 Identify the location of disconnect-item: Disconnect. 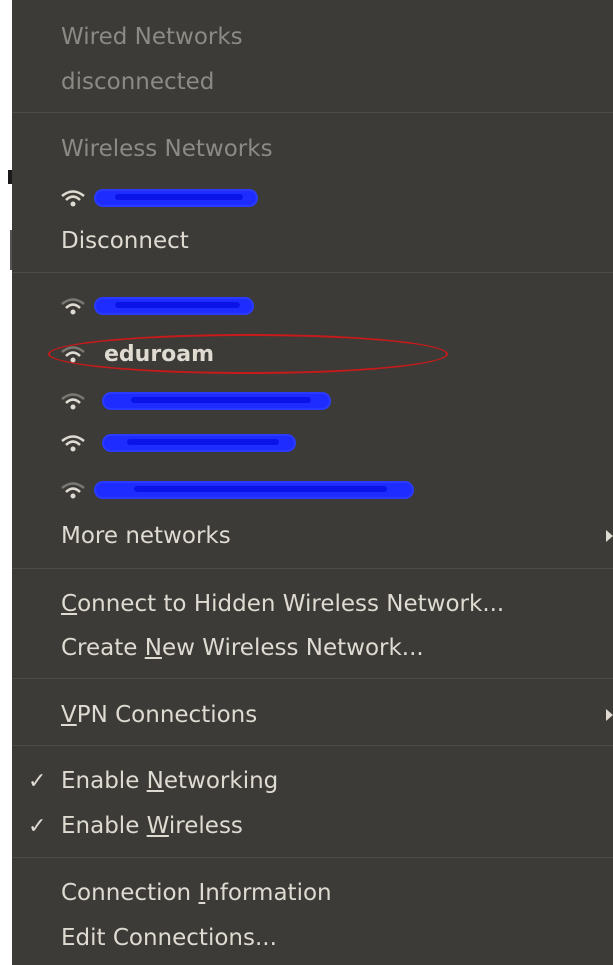
(312, 241).